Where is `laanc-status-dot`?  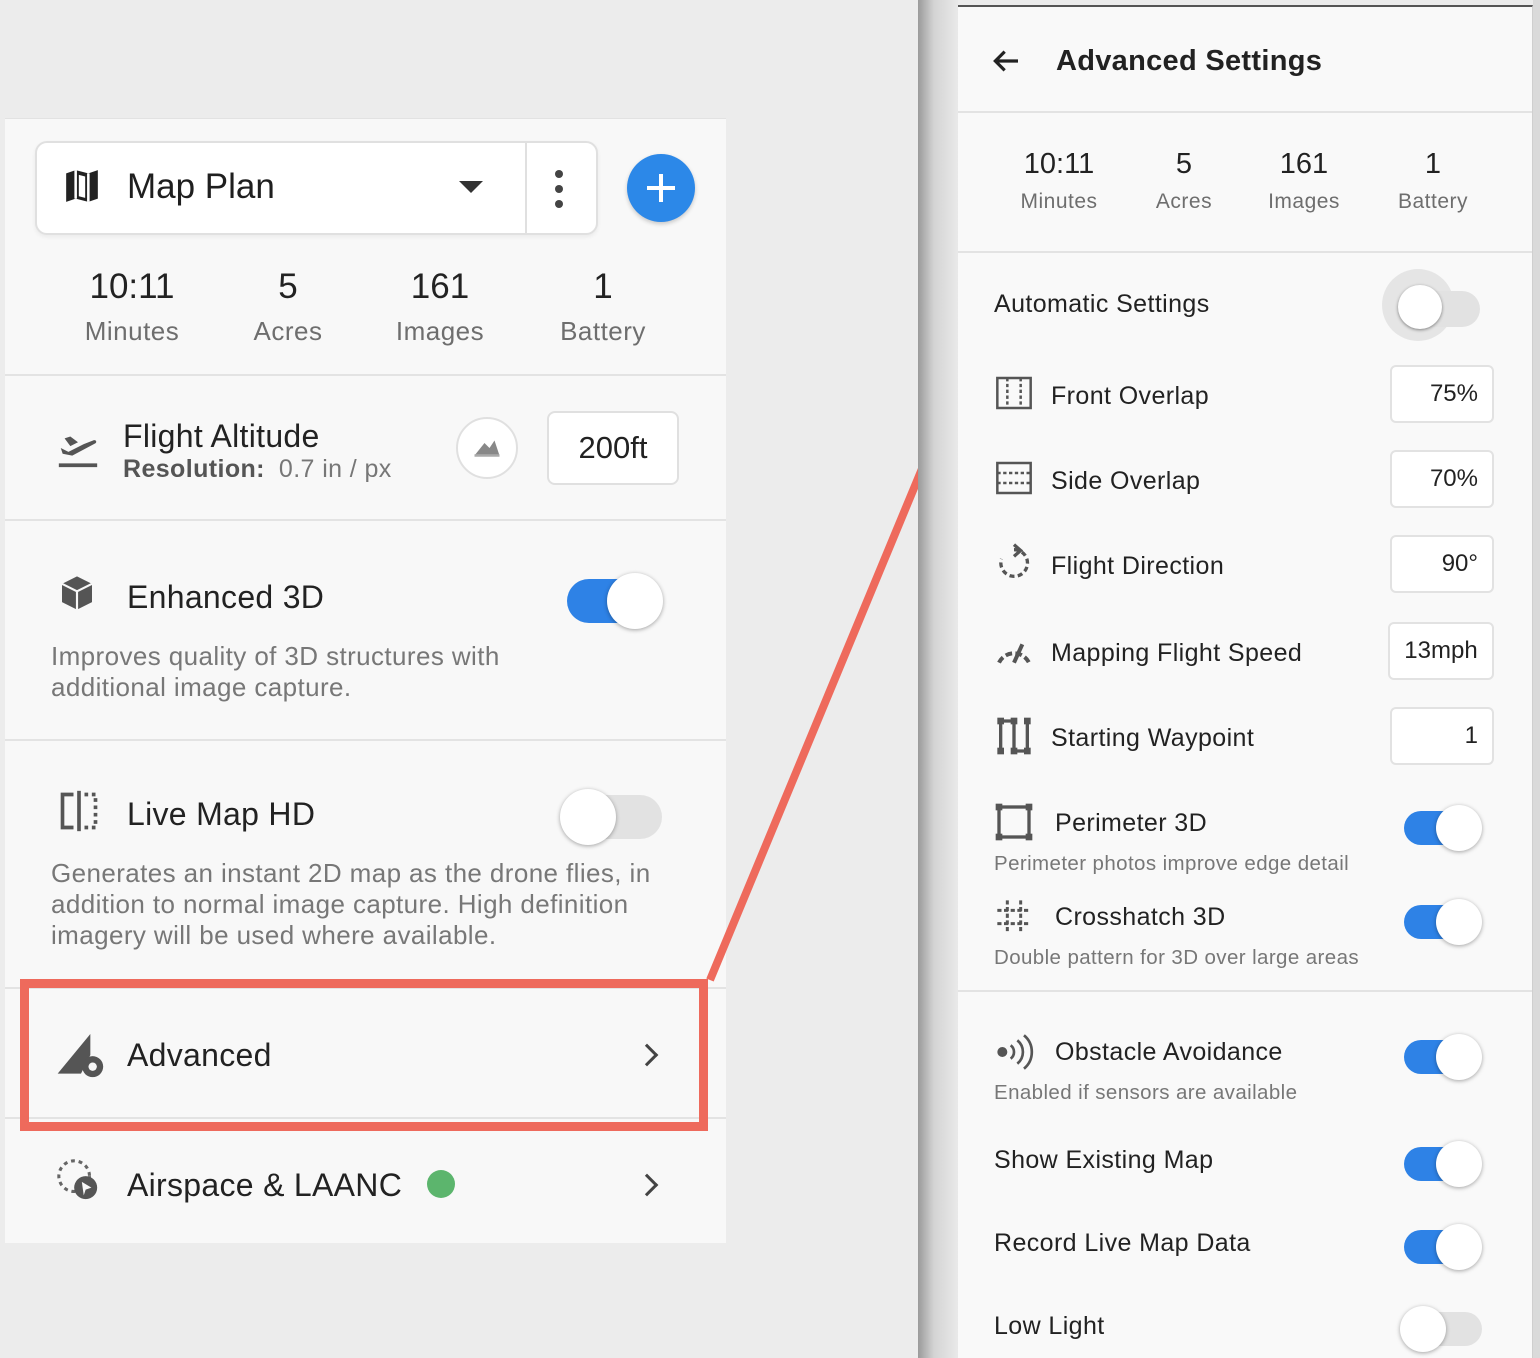 laanc-status-dot is located at coordinates (441, 1184).